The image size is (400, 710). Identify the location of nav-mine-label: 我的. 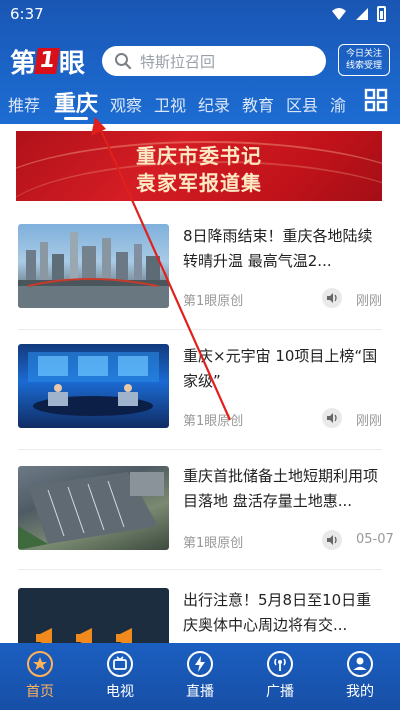
(360, 692).